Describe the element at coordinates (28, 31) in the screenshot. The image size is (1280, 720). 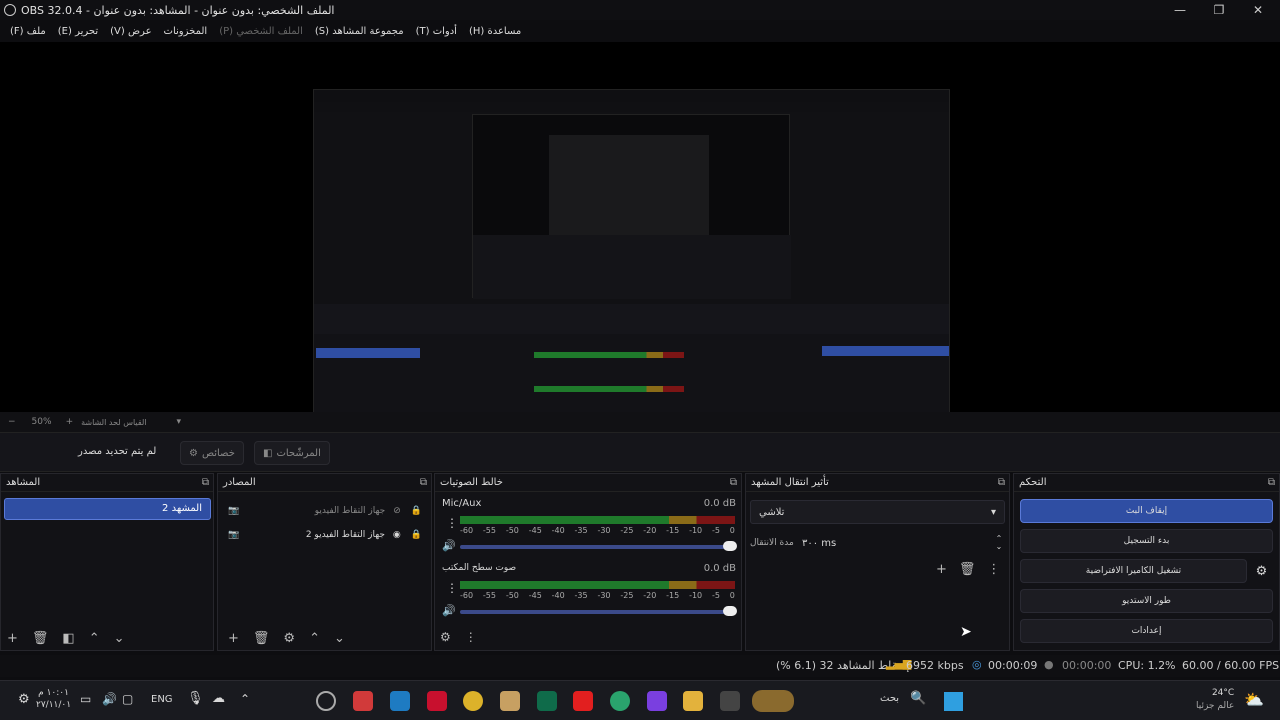
I see `menu-item: (F) ملف` at that location.